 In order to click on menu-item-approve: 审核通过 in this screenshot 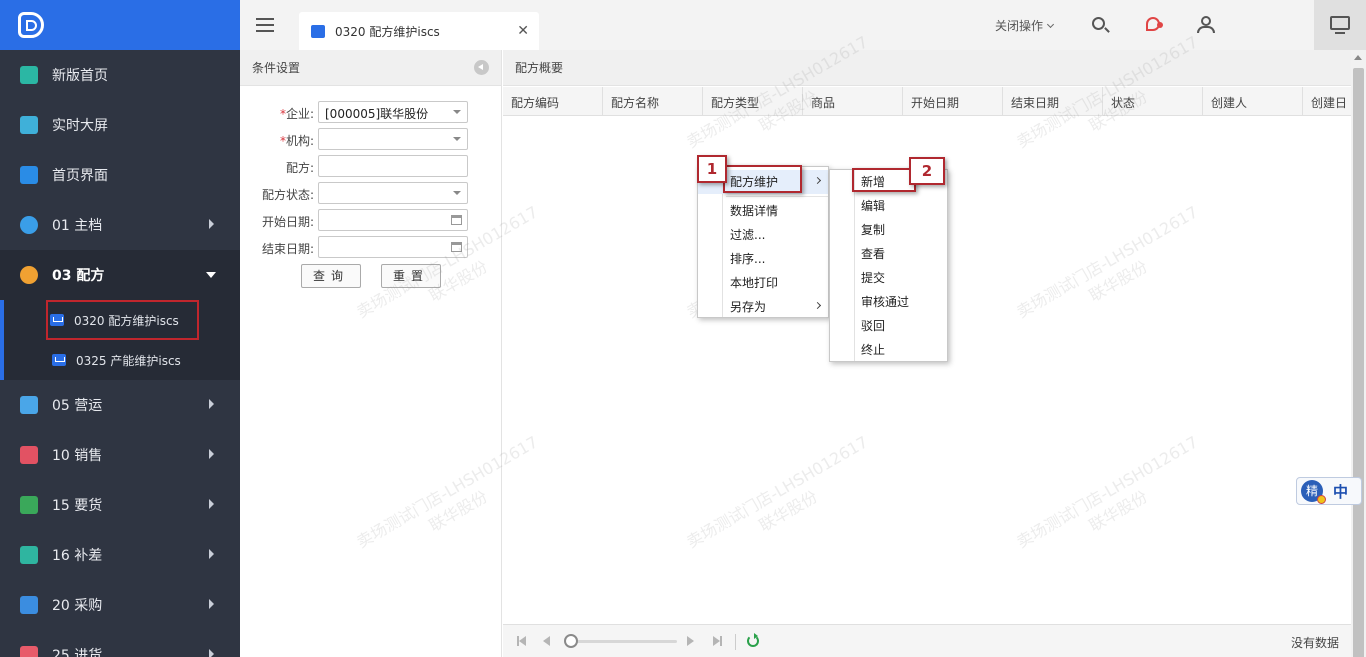, I will do `click(888, 302)`.